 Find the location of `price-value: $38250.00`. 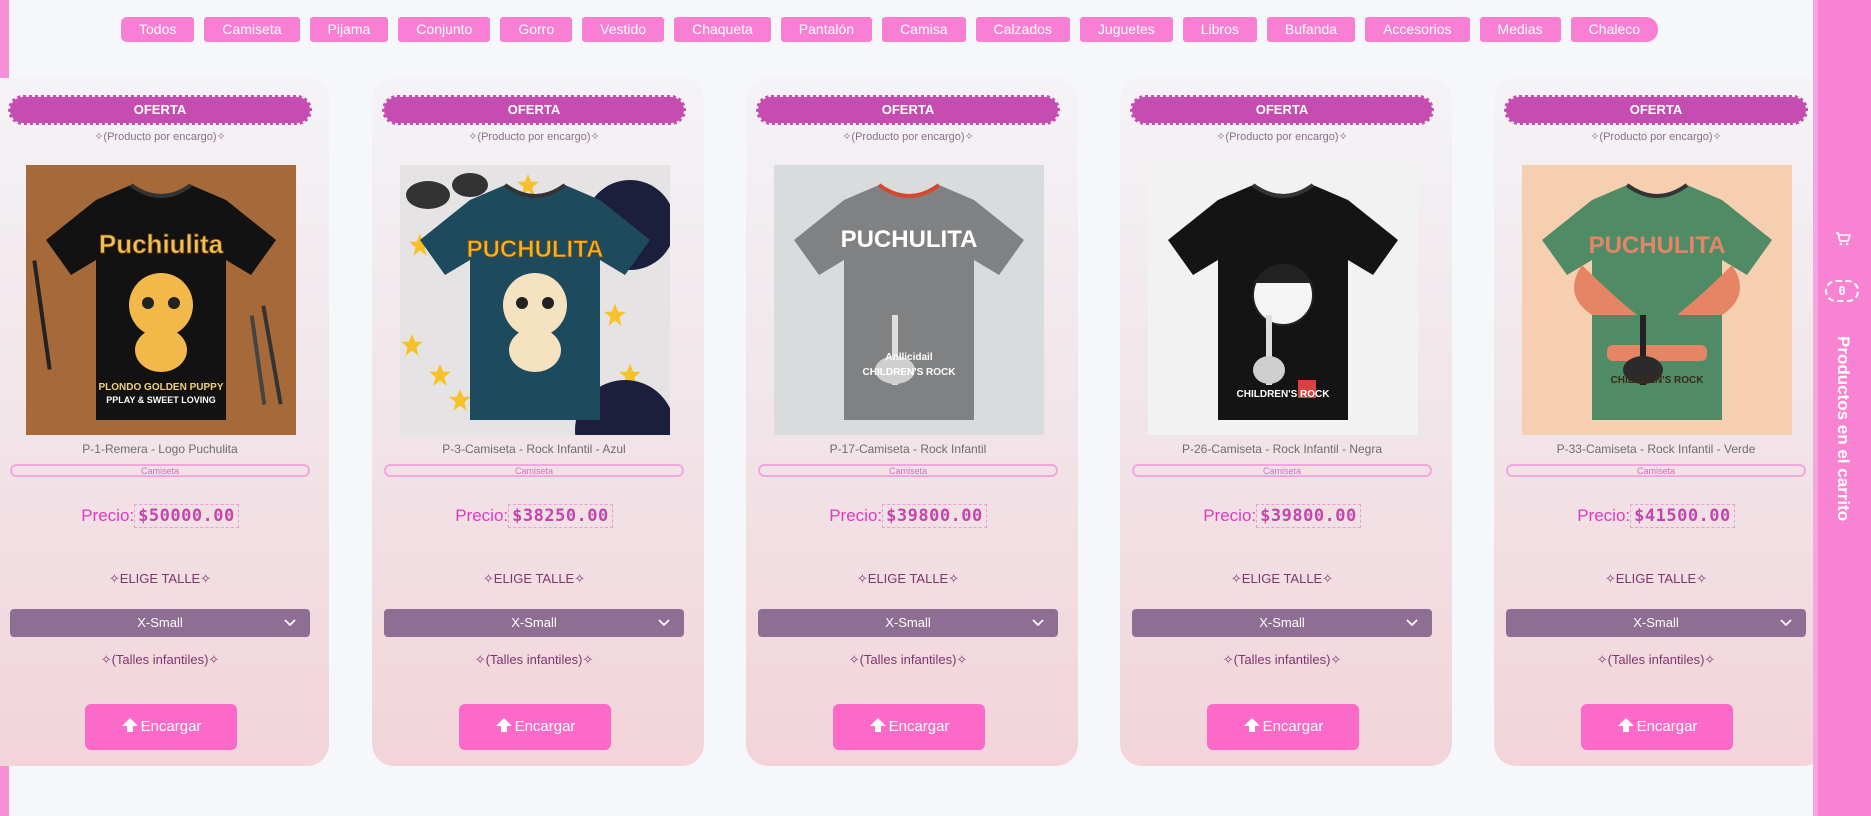

price-value: $38250.00 is located at coordinates (560, 516).